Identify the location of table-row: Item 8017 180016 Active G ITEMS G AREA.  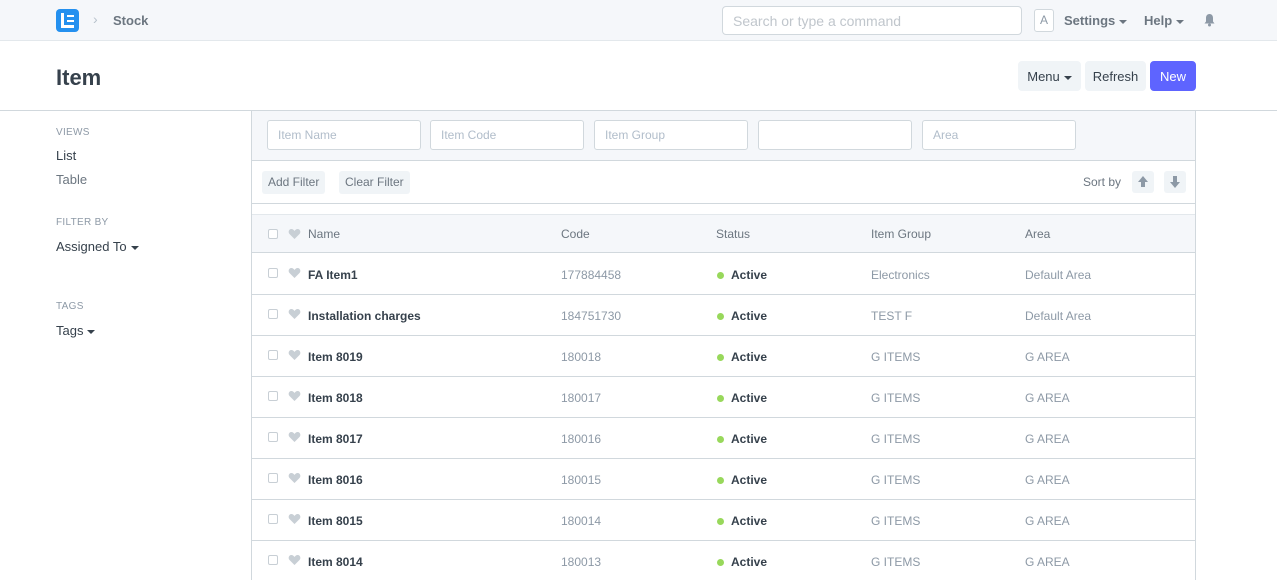
(723, 438).